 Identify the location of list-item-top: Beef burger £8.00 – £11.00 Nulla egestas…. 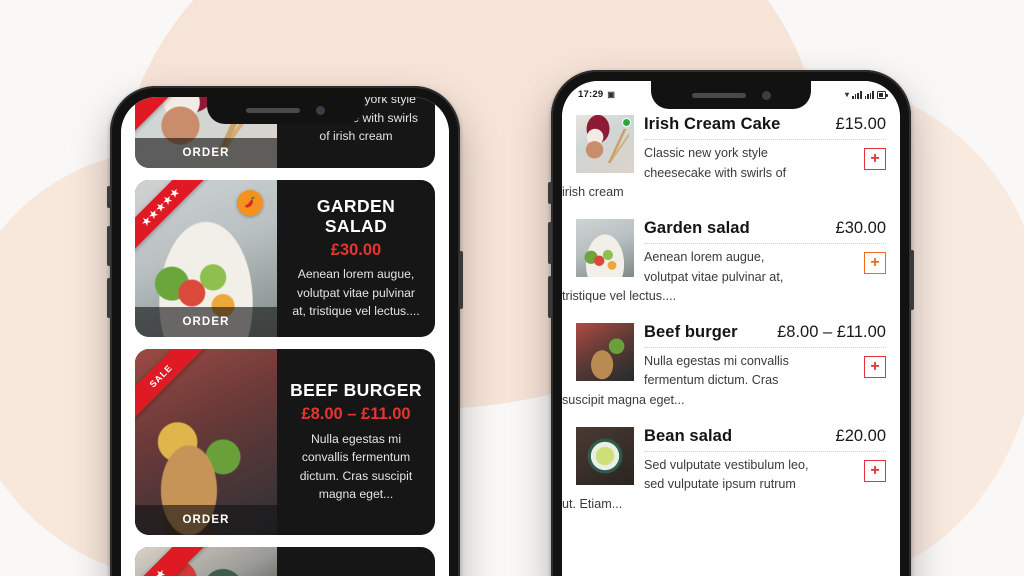
(731, 356).